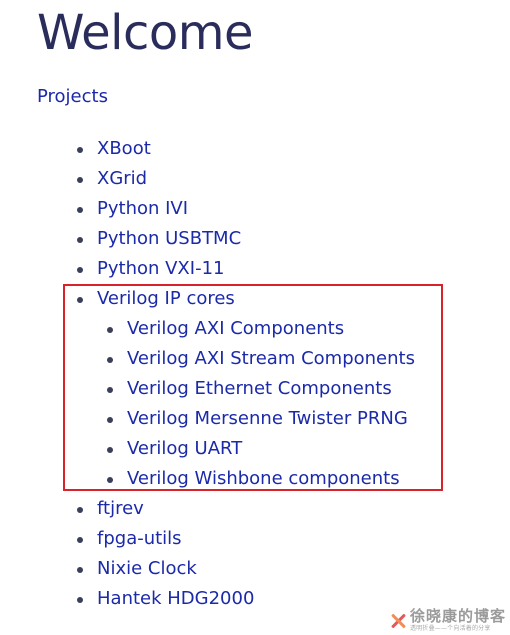  I want to click on project-link: ftjrev, so click(120, 509).